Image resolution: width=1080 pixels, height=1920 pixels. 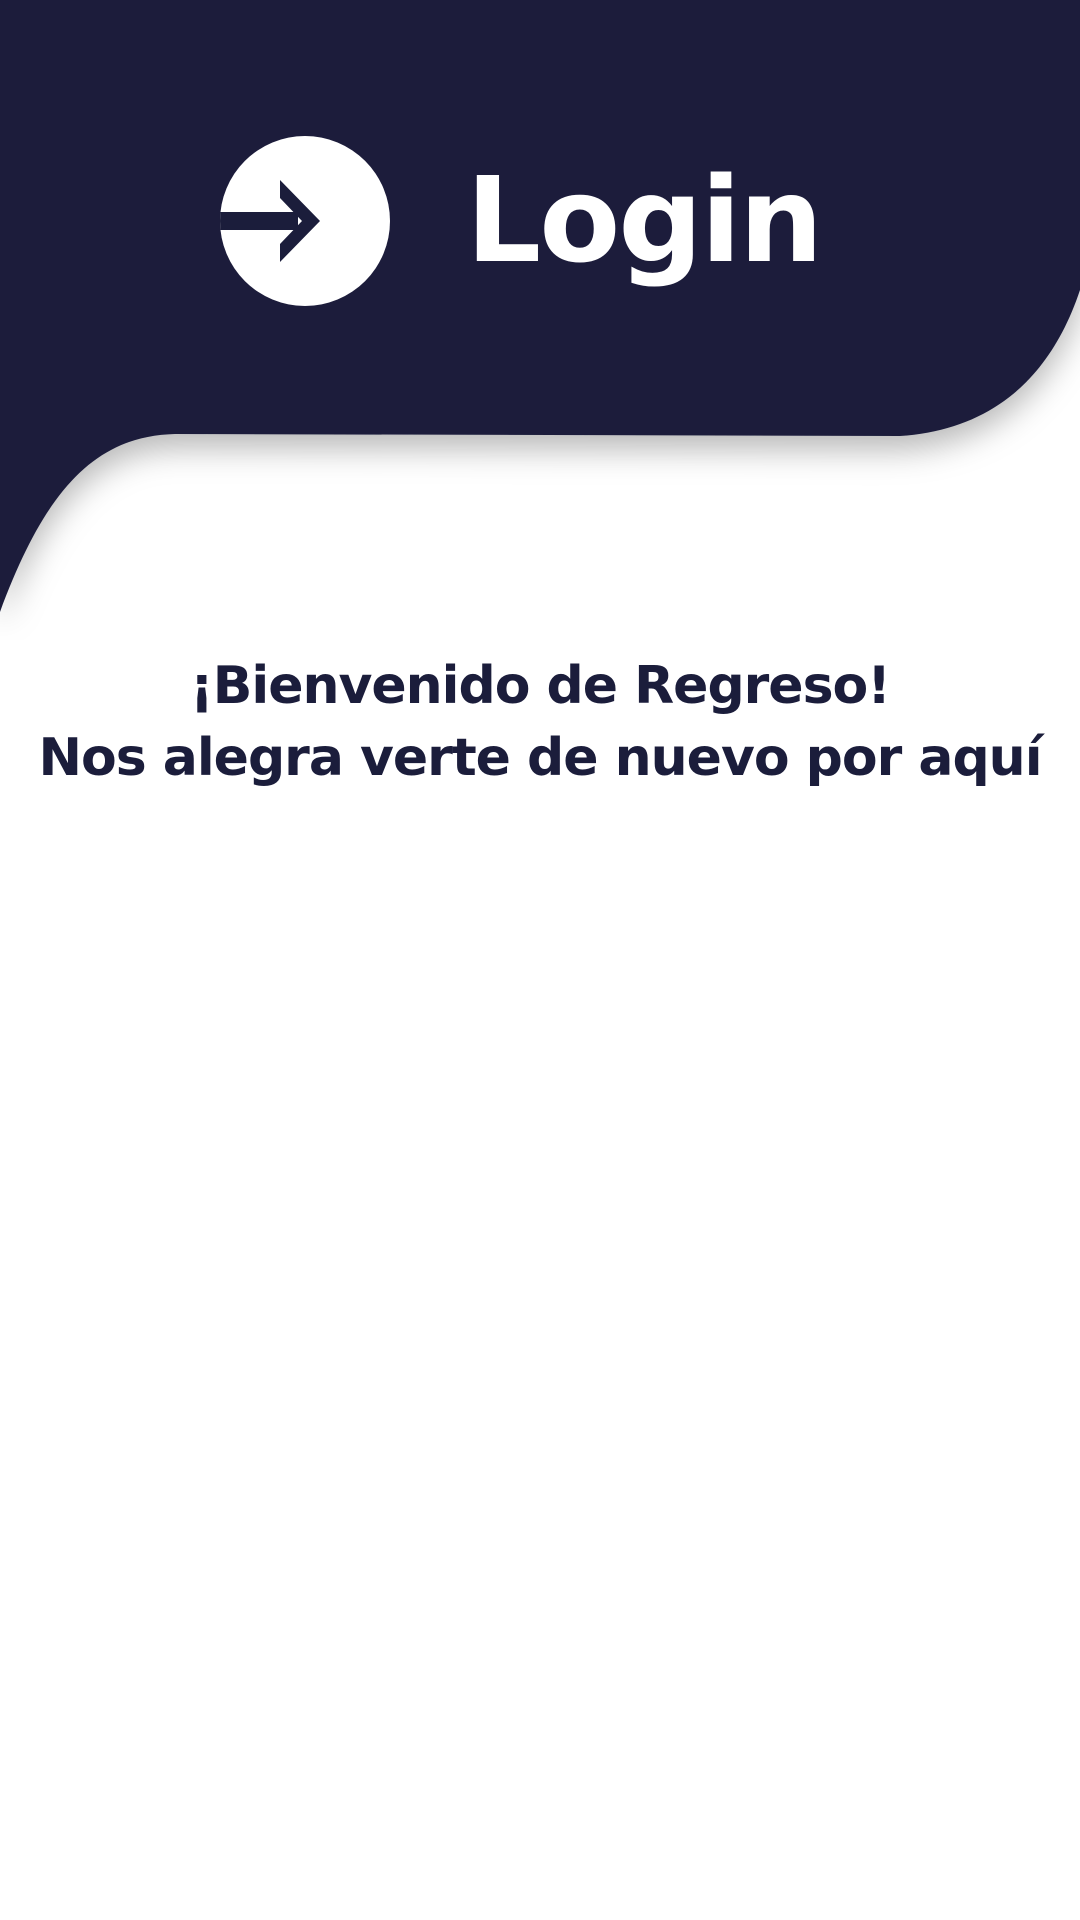 What do you see at coordinates (644, 220) in the screenshot?
I see `page-title: Login` at bounding box center [644, 220].